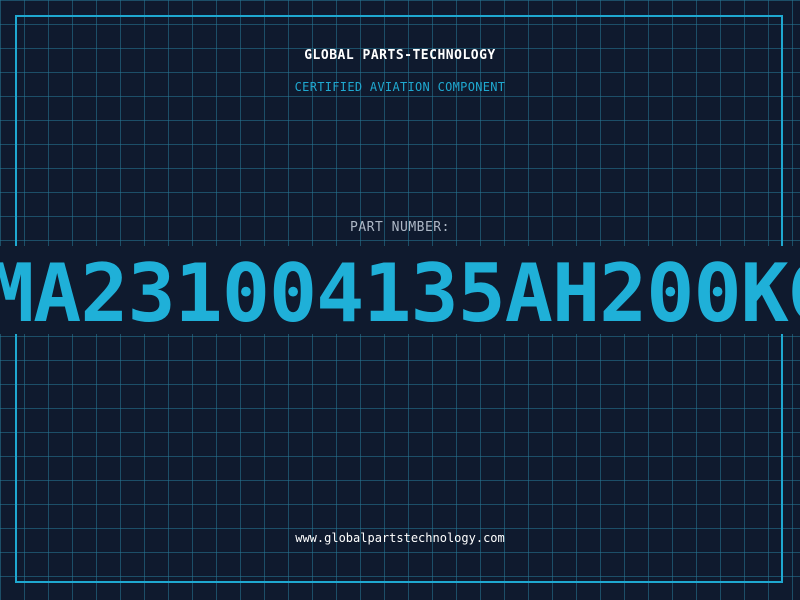 Image resolution: width=800 pixels, height=600 pixels. Describe the element at coordinates (400, 538) in the screenshot. I see `website-url: www.globalpartstechnology.com` at that location.